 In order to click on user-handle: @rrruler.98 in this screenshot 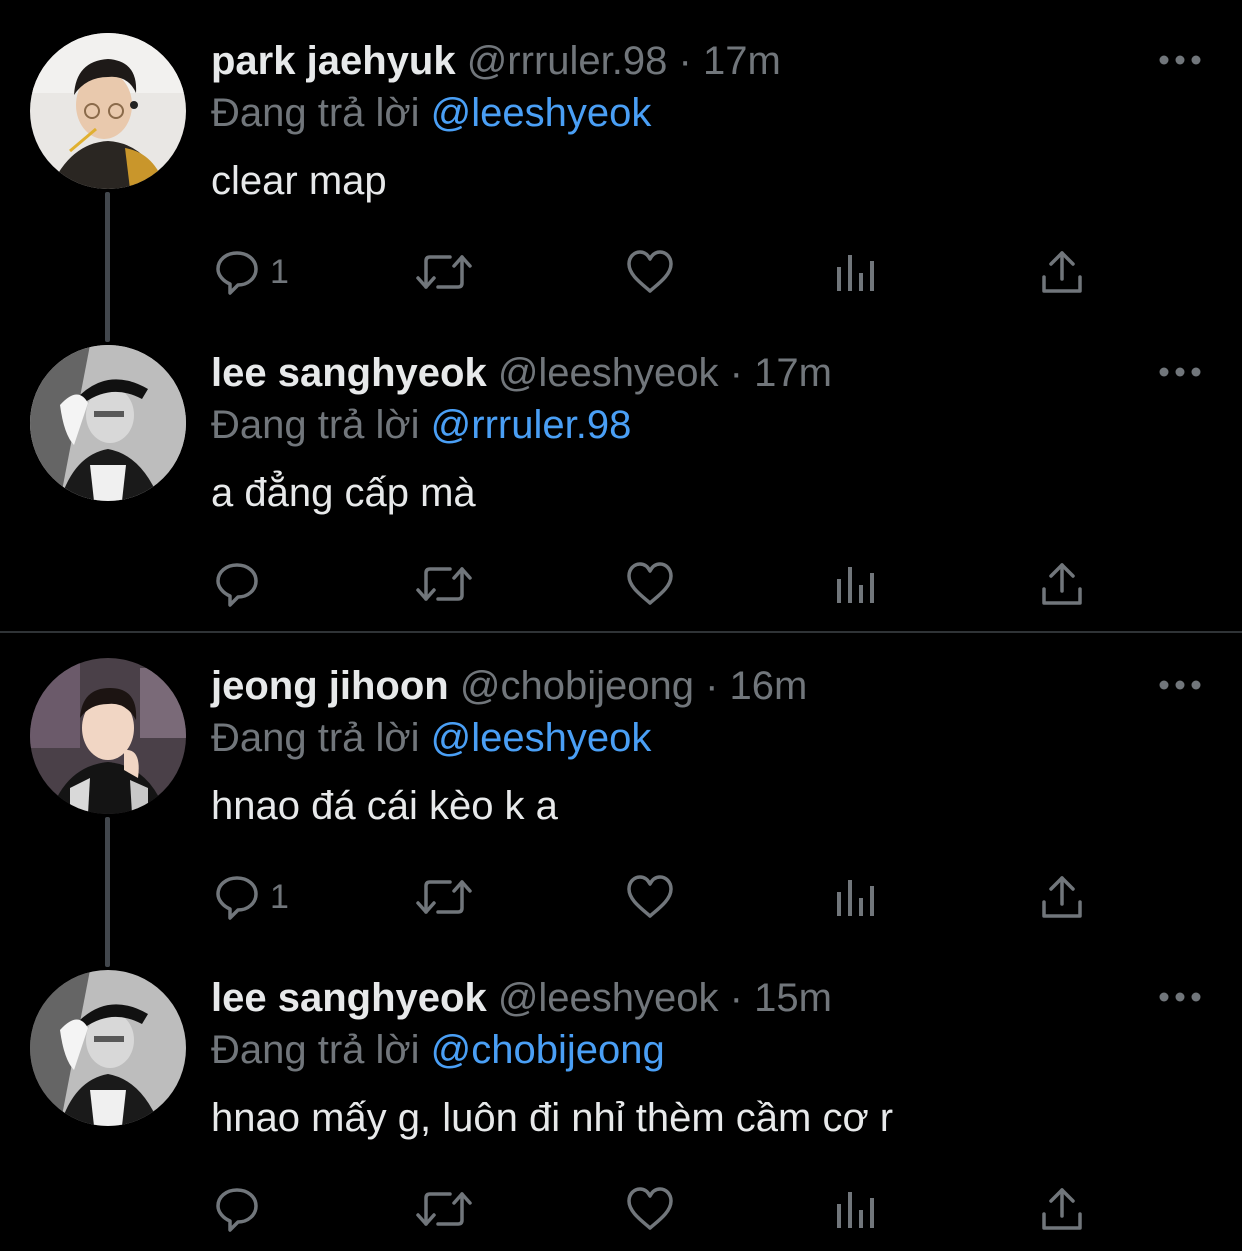, I will do `click(567, 61)`.